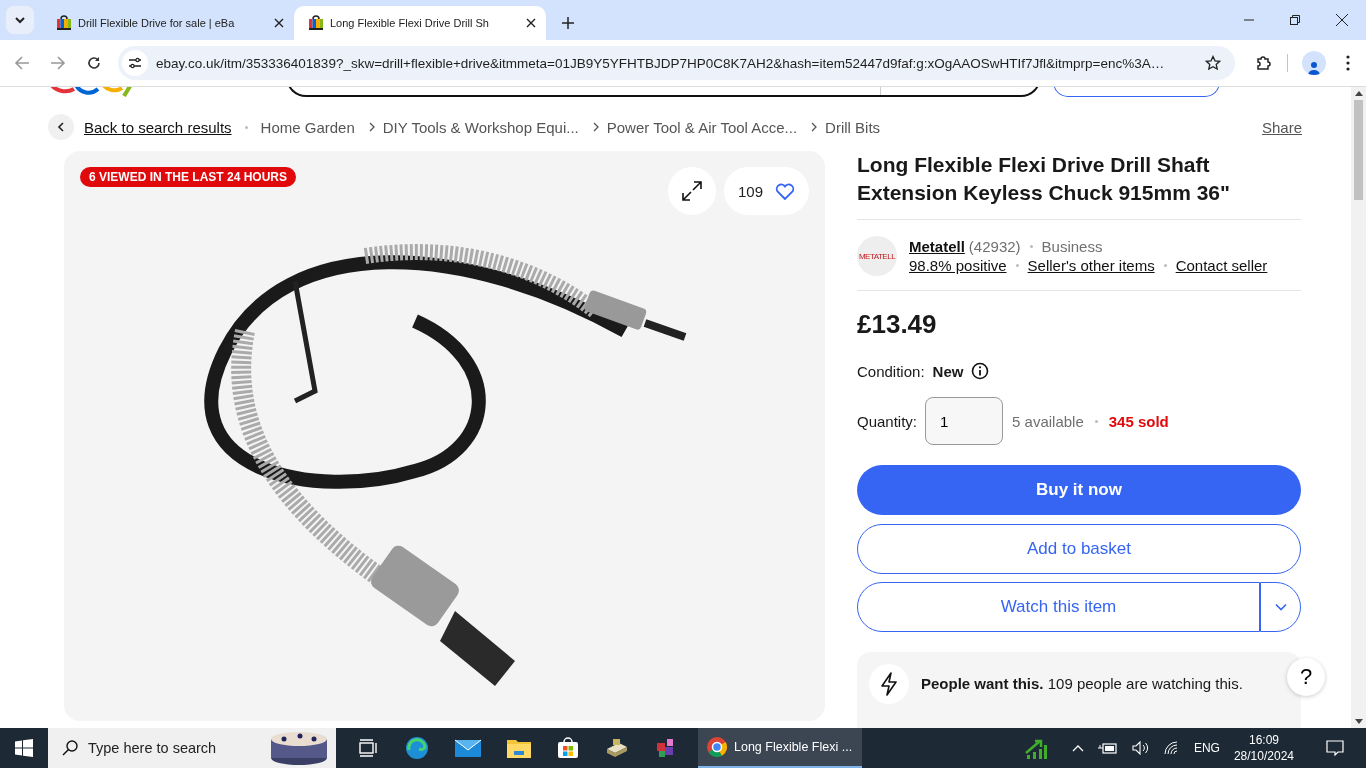  What do you see at coordinates (877, 256) in the screenshot?
I see `seller-logo: METATELL` at bounding box center [877, 256].